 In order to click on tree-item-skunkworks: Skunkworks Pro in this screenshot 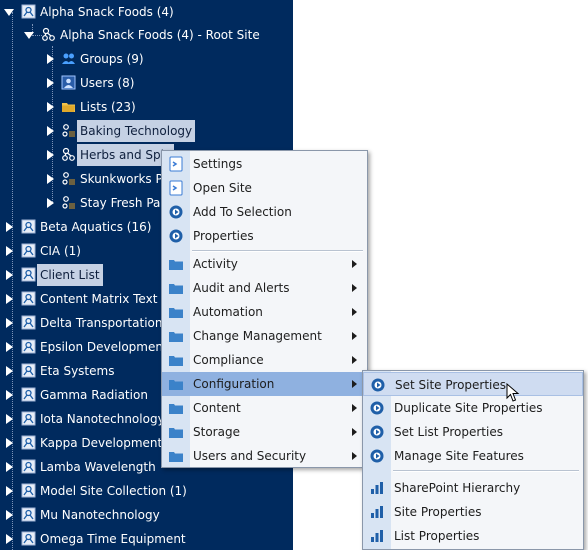, I will do `click(89, 179)`.